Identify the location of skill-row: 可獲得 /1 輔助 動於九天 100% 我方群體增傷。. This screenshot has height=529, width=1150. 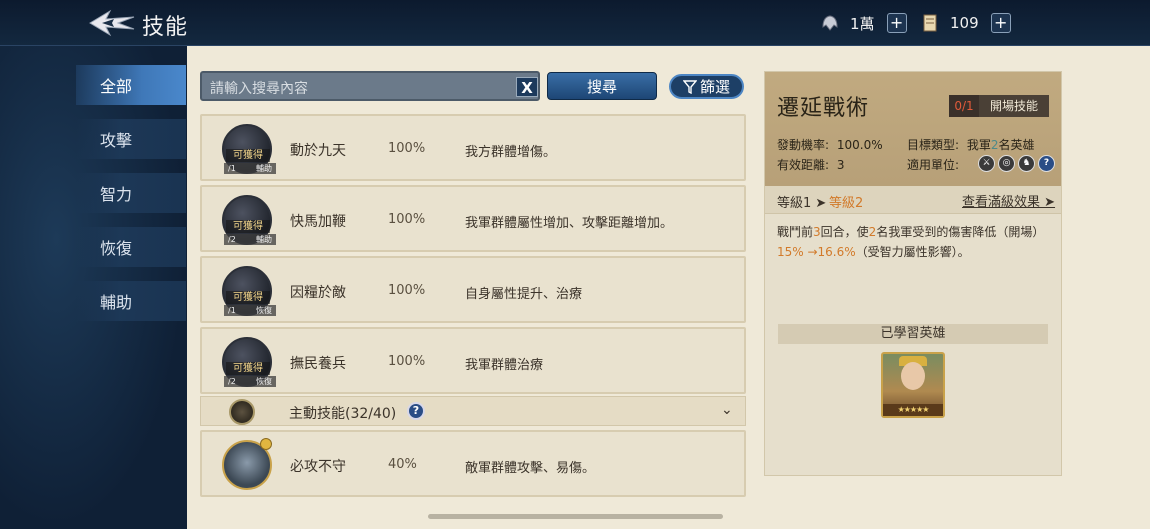
(473, 147).